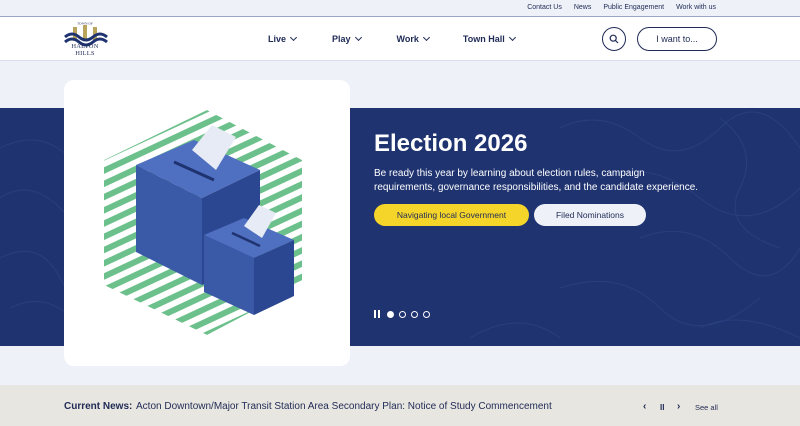 Image resolution: width=800 pixels, height=426 pixels. I want to click on filed-nominations-button: Filed Nominations, so click(590, 215).